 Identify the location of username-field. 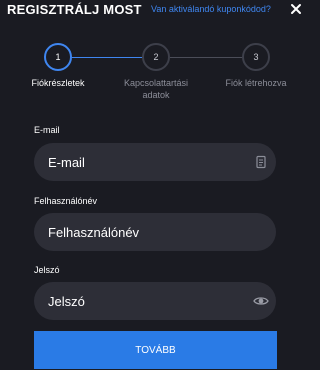
(155, 232).